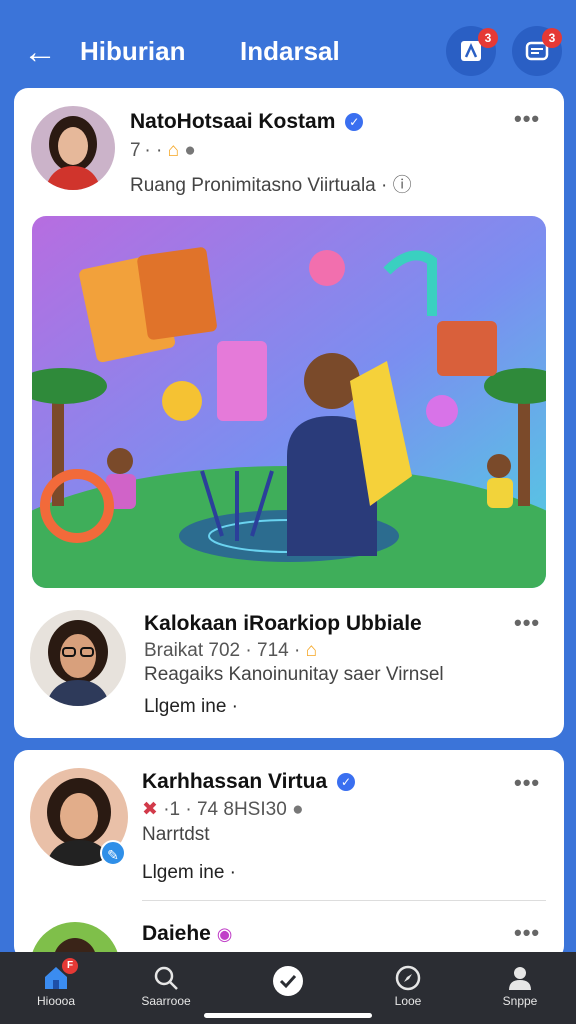 The width and height of the screenshot is (576, 1024). I want to click on post-meta: ✖ ·1 · 74 8HSI30 ●, so click(223, 809).